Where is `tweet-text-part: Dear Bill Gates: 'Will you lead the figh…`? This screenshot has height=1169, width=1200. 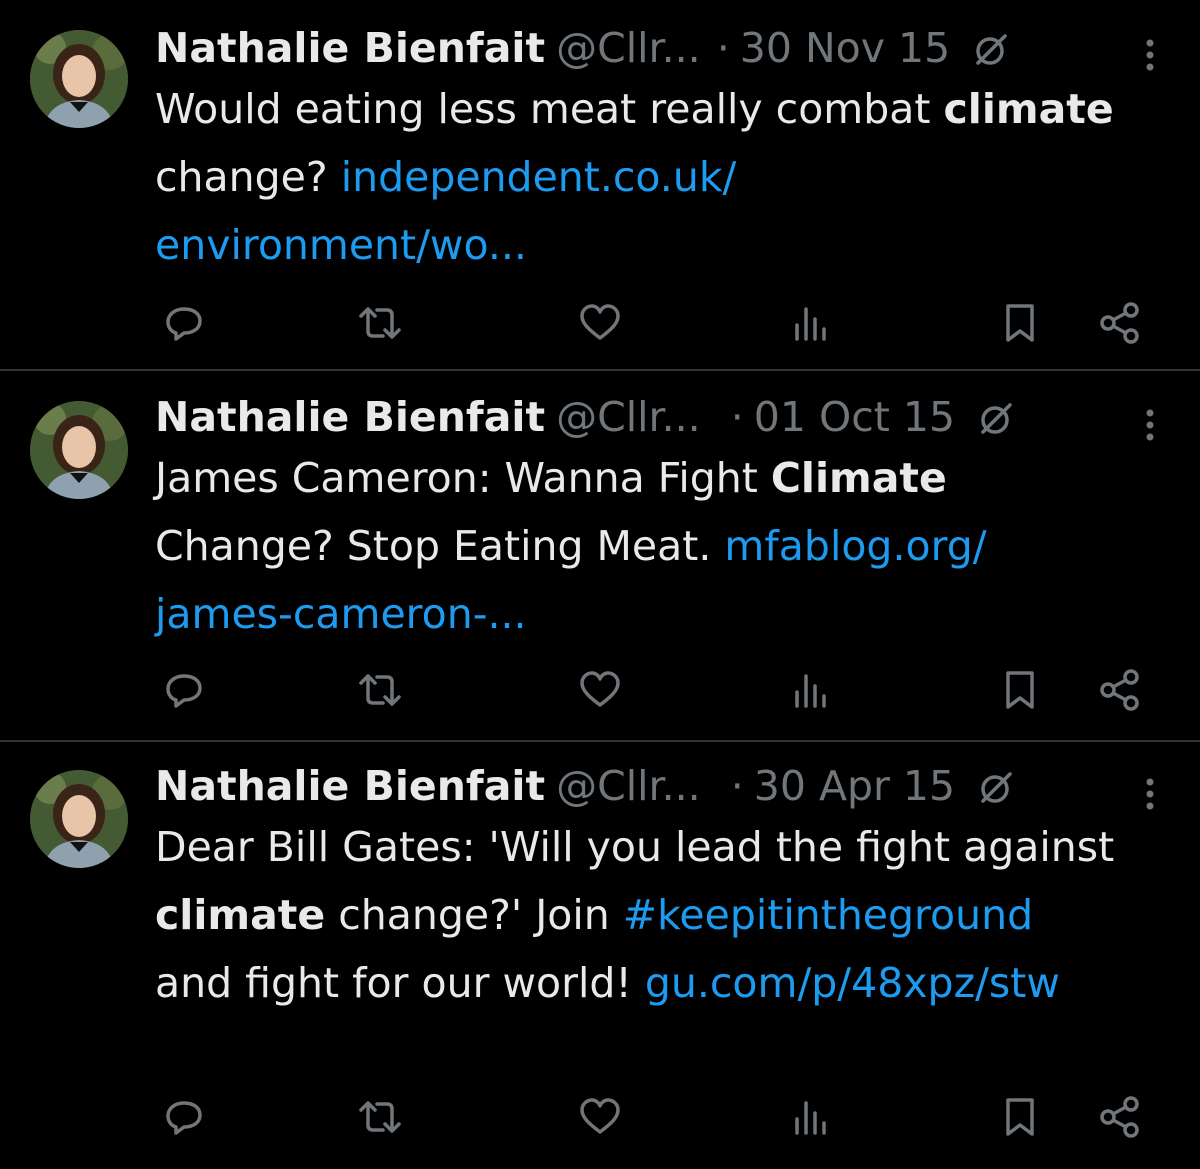
tweet-text-part: Dear Bill Gates: 'Will you lead the figh… is located at coordinates (635, 847).